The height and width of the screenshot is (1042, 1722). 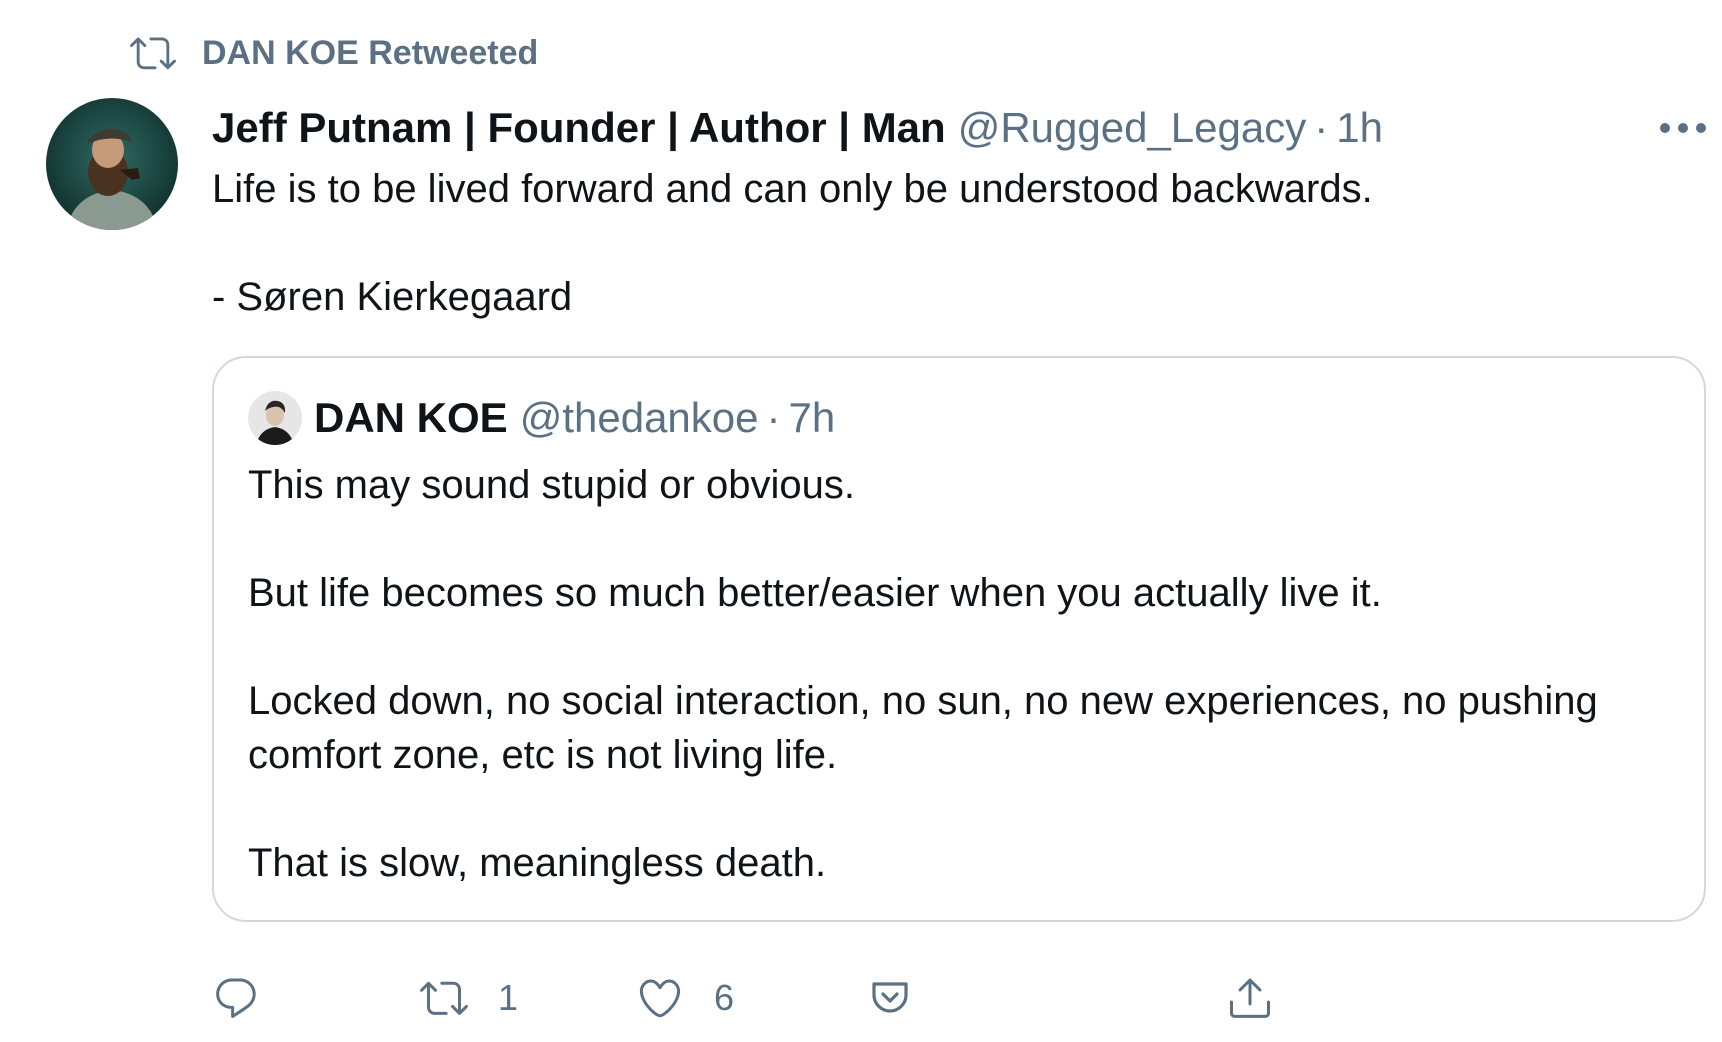 What do you see at coordinates (579, 128) in the screenshot?
I see `author-display-name: Jeff Putnam | Founder | Author | Man` at bounding box center [579, 128].